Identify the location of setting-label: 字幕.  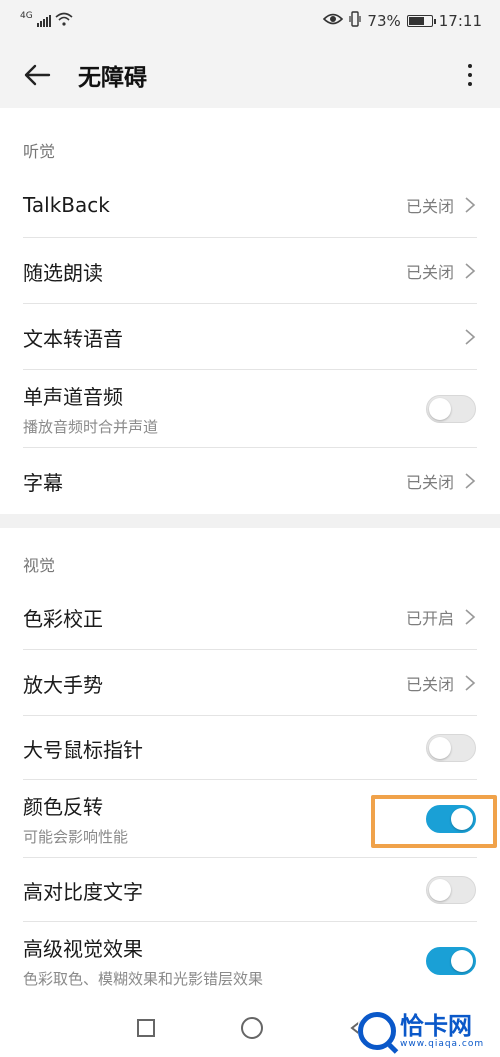
(43, 482).